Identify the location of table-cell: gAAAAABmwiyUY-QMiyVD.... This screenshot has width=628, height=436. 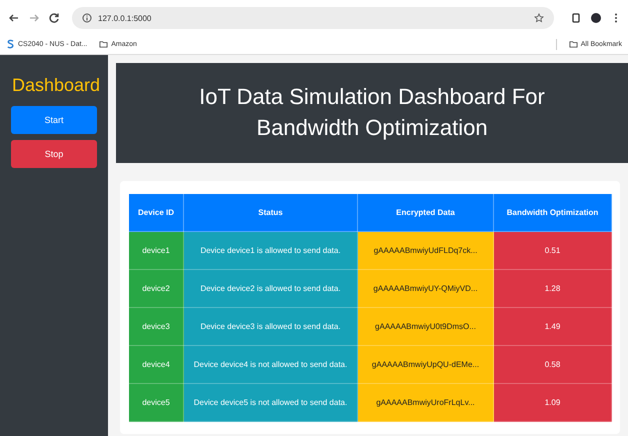
(426, 289).